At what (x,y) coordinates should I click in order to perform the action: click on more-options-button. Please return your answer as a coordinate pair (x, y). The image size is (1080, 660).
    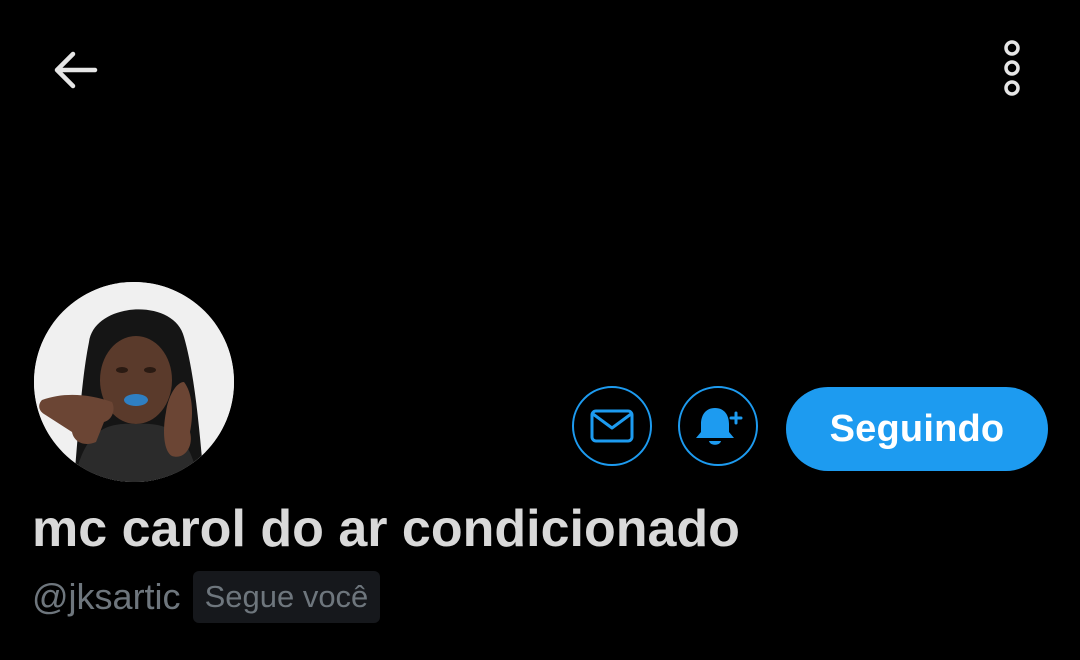
    Looking at the image, I should click on (1012, 68).